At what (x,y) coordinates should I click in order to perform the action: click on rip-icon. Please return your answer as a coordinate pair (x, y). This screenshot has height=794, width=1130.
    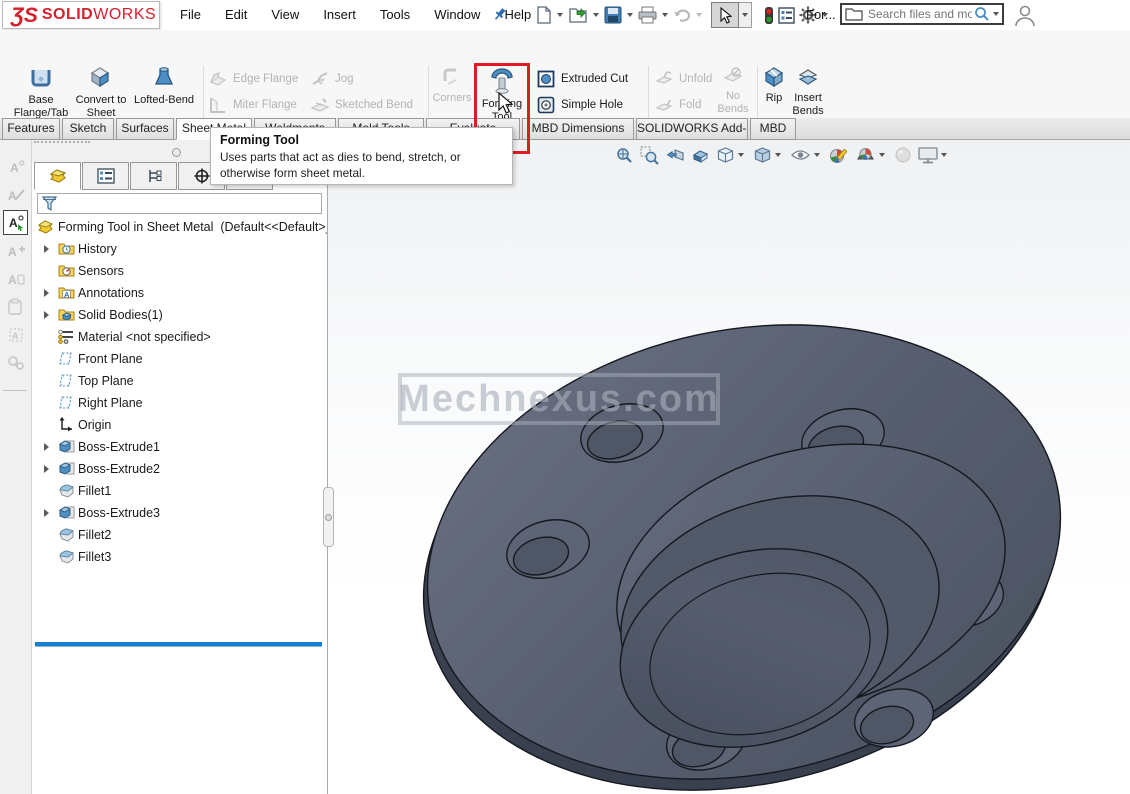
    Looking at the image, I should click on (774, 77).